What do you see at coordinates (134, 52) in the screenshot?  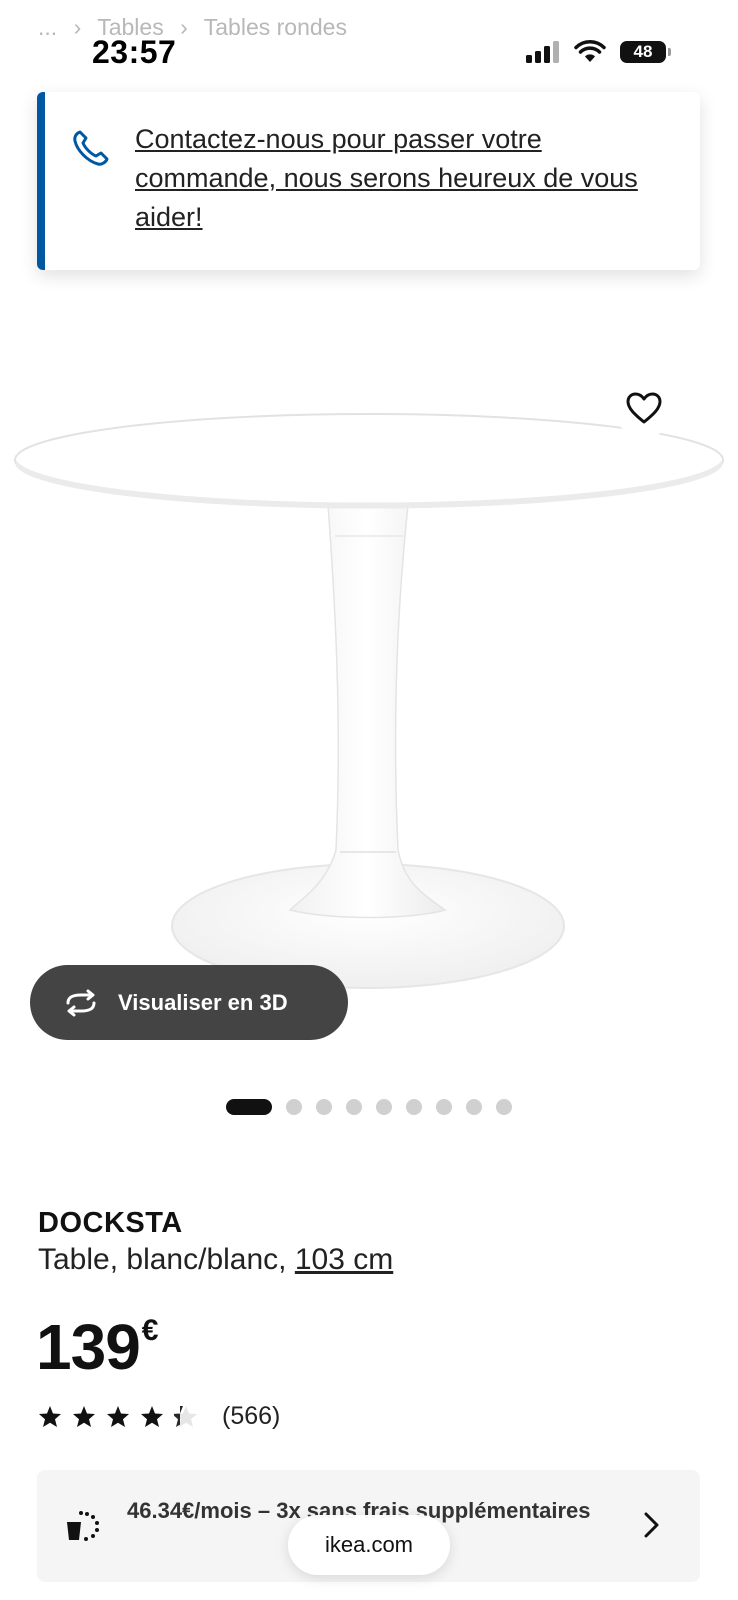 I see `status-time: 23:57` at bounding box center [134, 52].